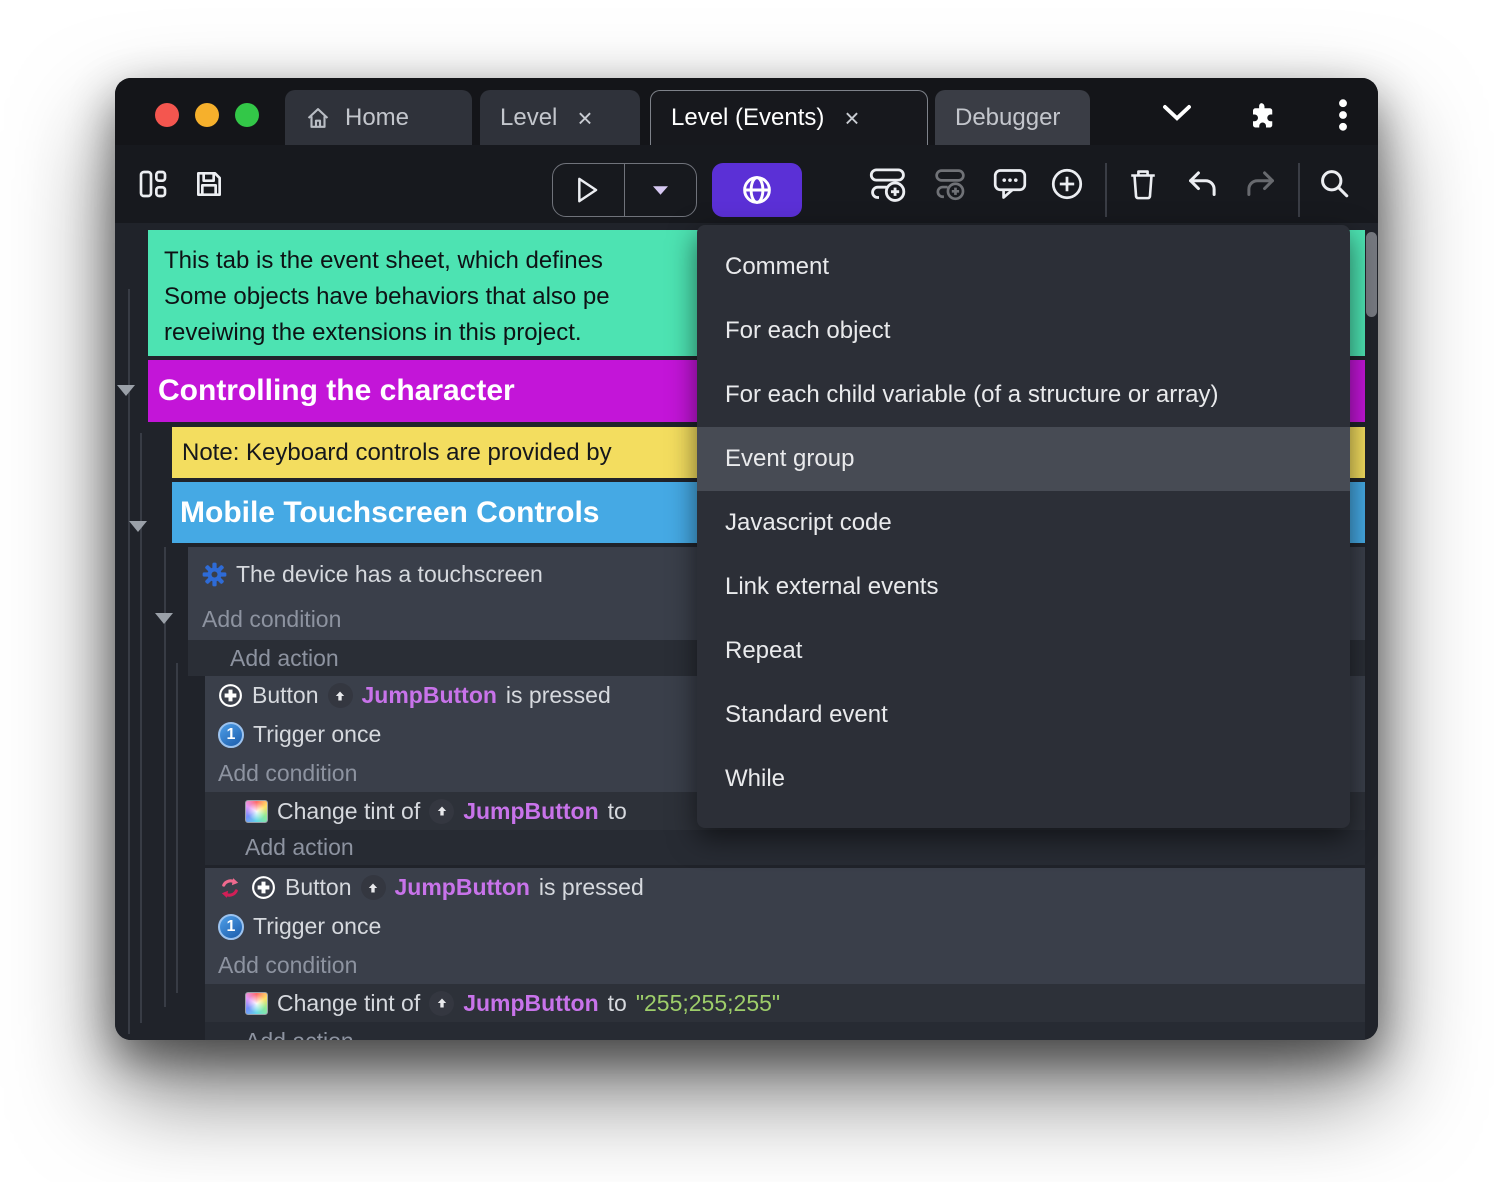  What do you see at coordinates (785, 965) in the screenshot?
I see `add-condition-link: Add condition` at bounding box center [785, 965].